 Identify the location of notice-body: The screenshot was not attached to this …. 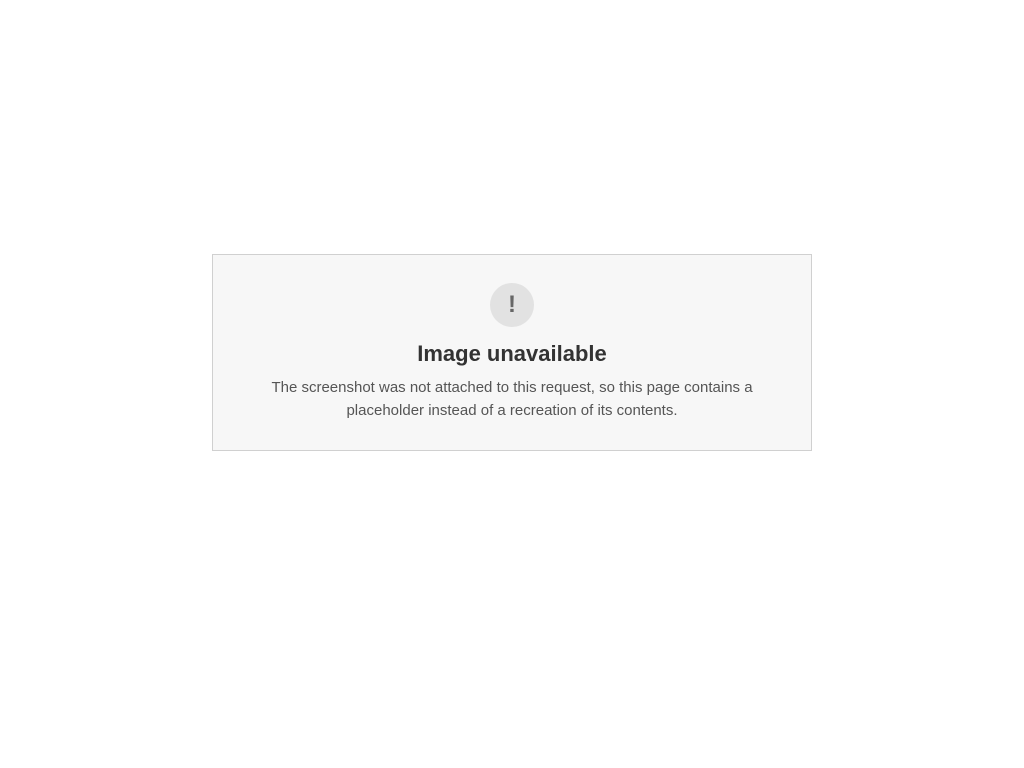
(512, 399).